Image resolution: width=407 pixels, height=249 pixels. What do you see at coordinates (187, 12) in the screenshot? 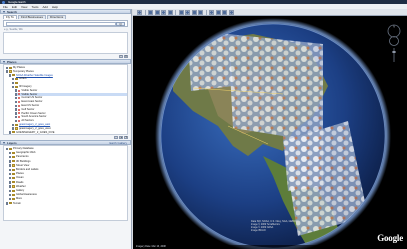
I see `history-button` at bounding box center [187, 12].